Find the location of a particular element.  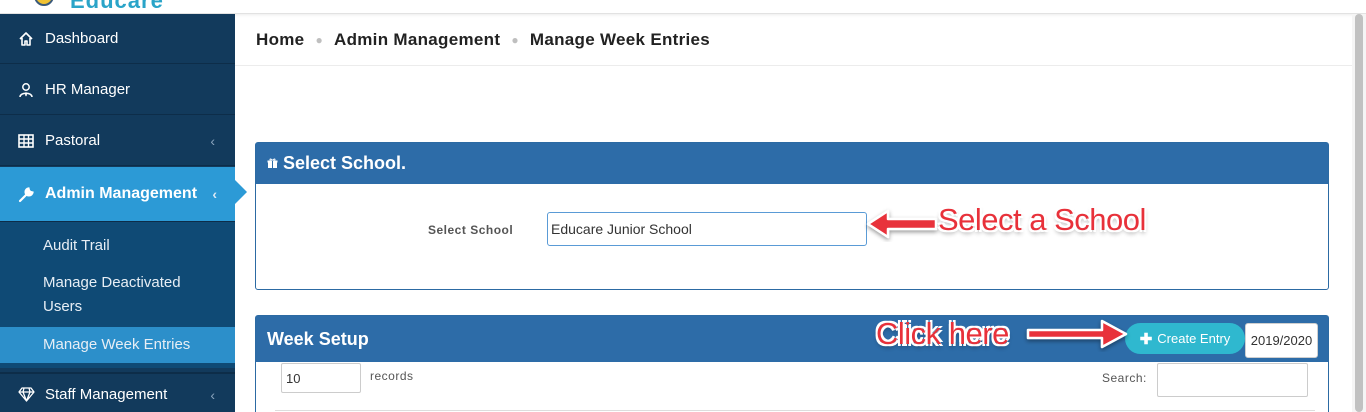

wrench-icon is located at coordinates (26, 194).